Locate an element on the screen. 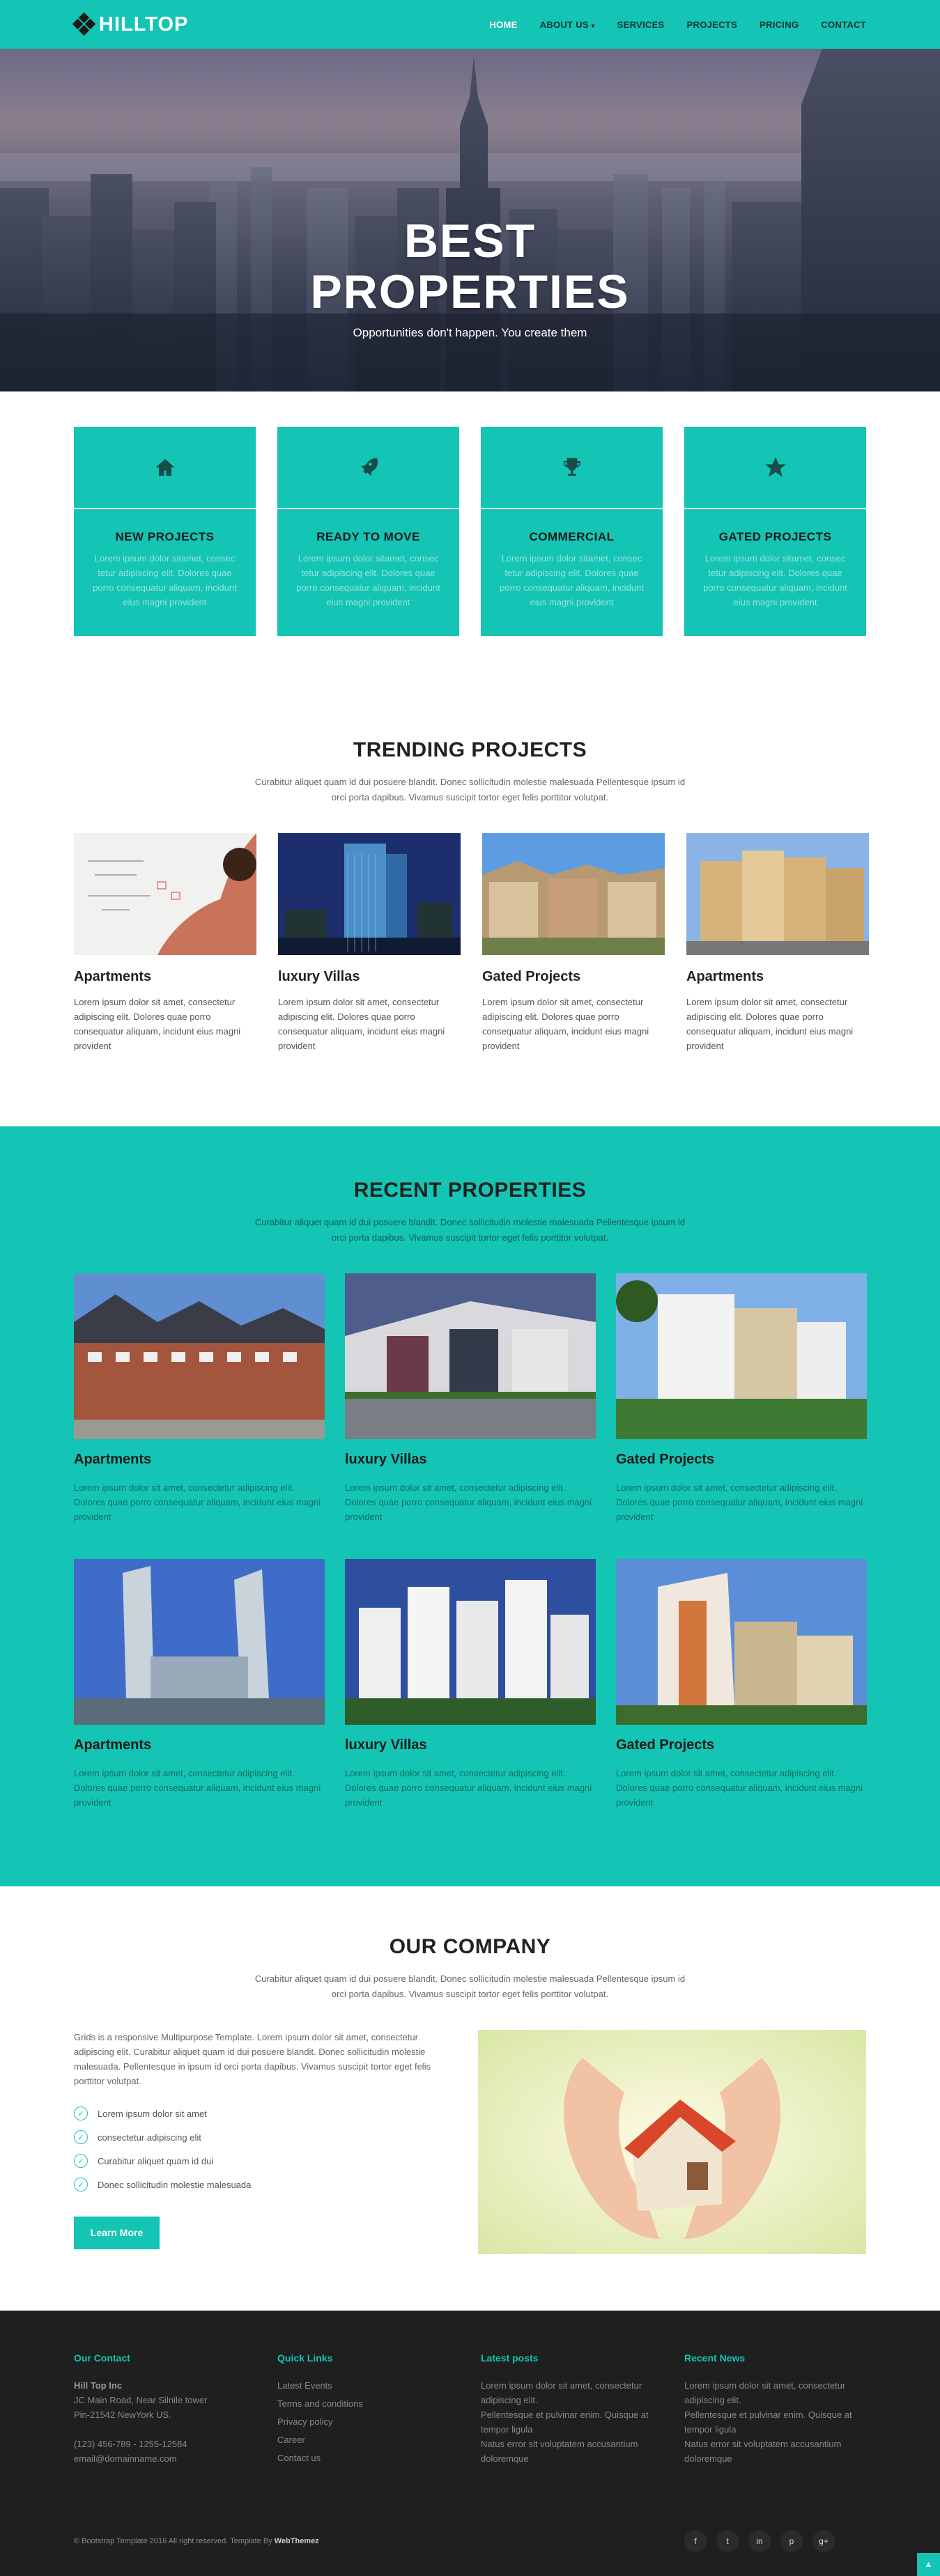 The width and height of the screenshot is (940, 2576). email-address: email@domainname.com is located at coordinates (165, 2458).